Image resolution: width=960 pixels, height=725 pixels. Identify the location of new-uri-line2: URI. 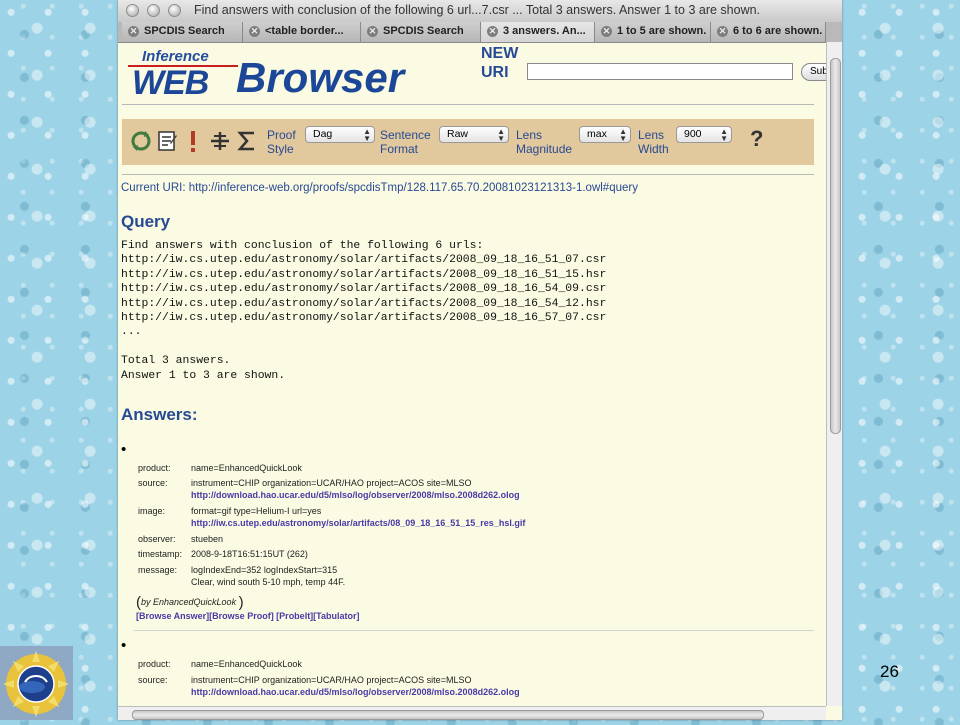
(495, 72).